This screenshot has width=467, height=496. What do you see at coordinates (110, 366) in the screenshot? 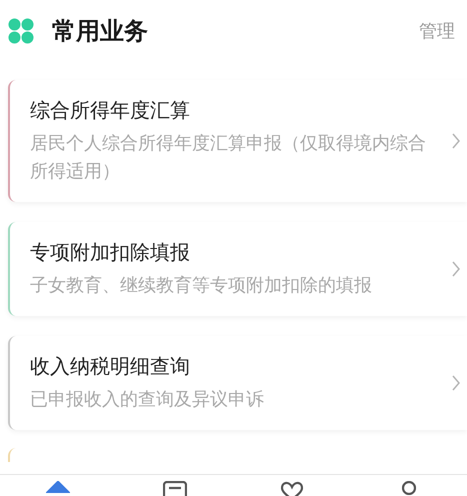
I see `service-title: 收入纳税明细查询` at bounding box center [110, 366].